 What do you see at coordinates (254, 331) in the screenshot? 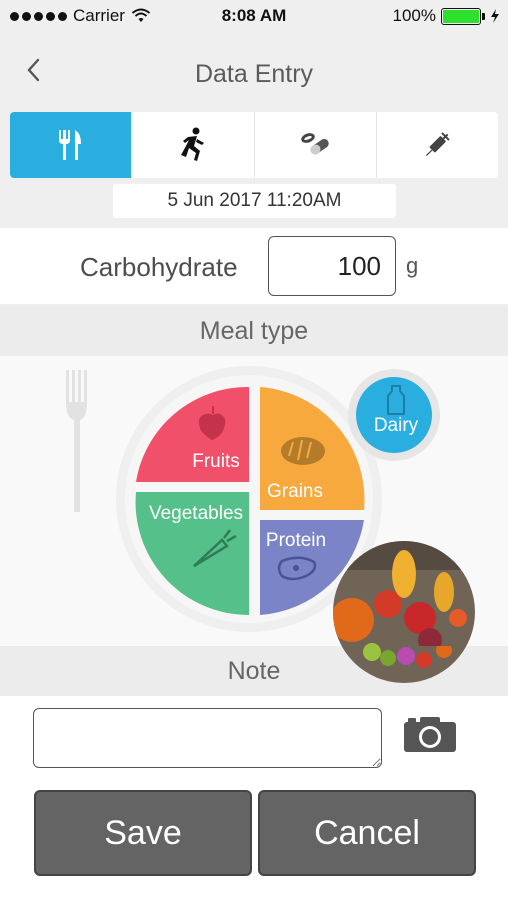
I see `meal-type-header: Meal type` at bounding box center [254, 331].